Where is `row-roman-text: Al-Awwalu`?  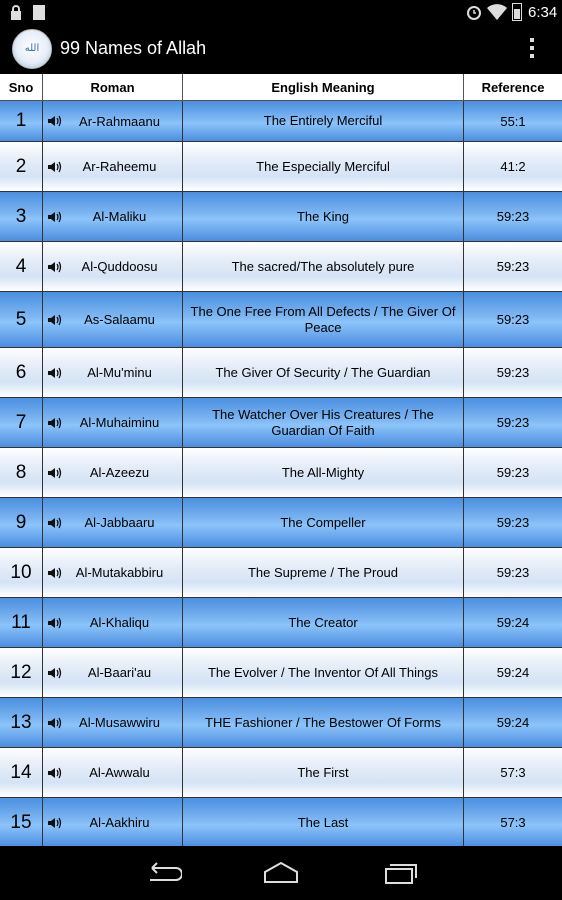 row-roman-text: Al-Awwalu is located at coordinates (119, 772).